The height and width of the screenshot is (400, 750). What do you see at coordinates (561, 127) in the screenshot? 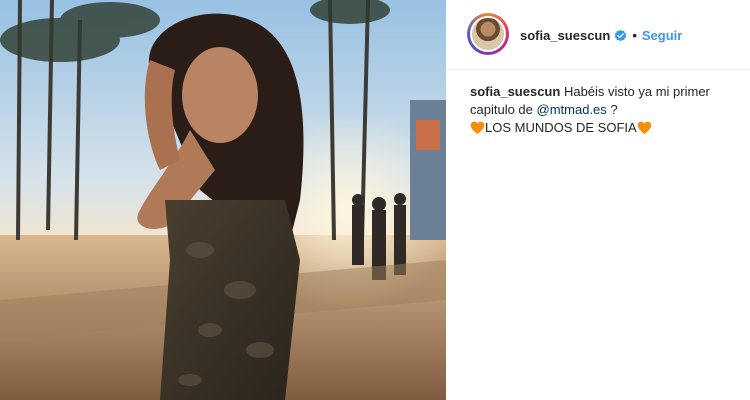
I see `caption-line2-text: LOS MUNDOS DE SOFIA` at bounding box center [561, 127].